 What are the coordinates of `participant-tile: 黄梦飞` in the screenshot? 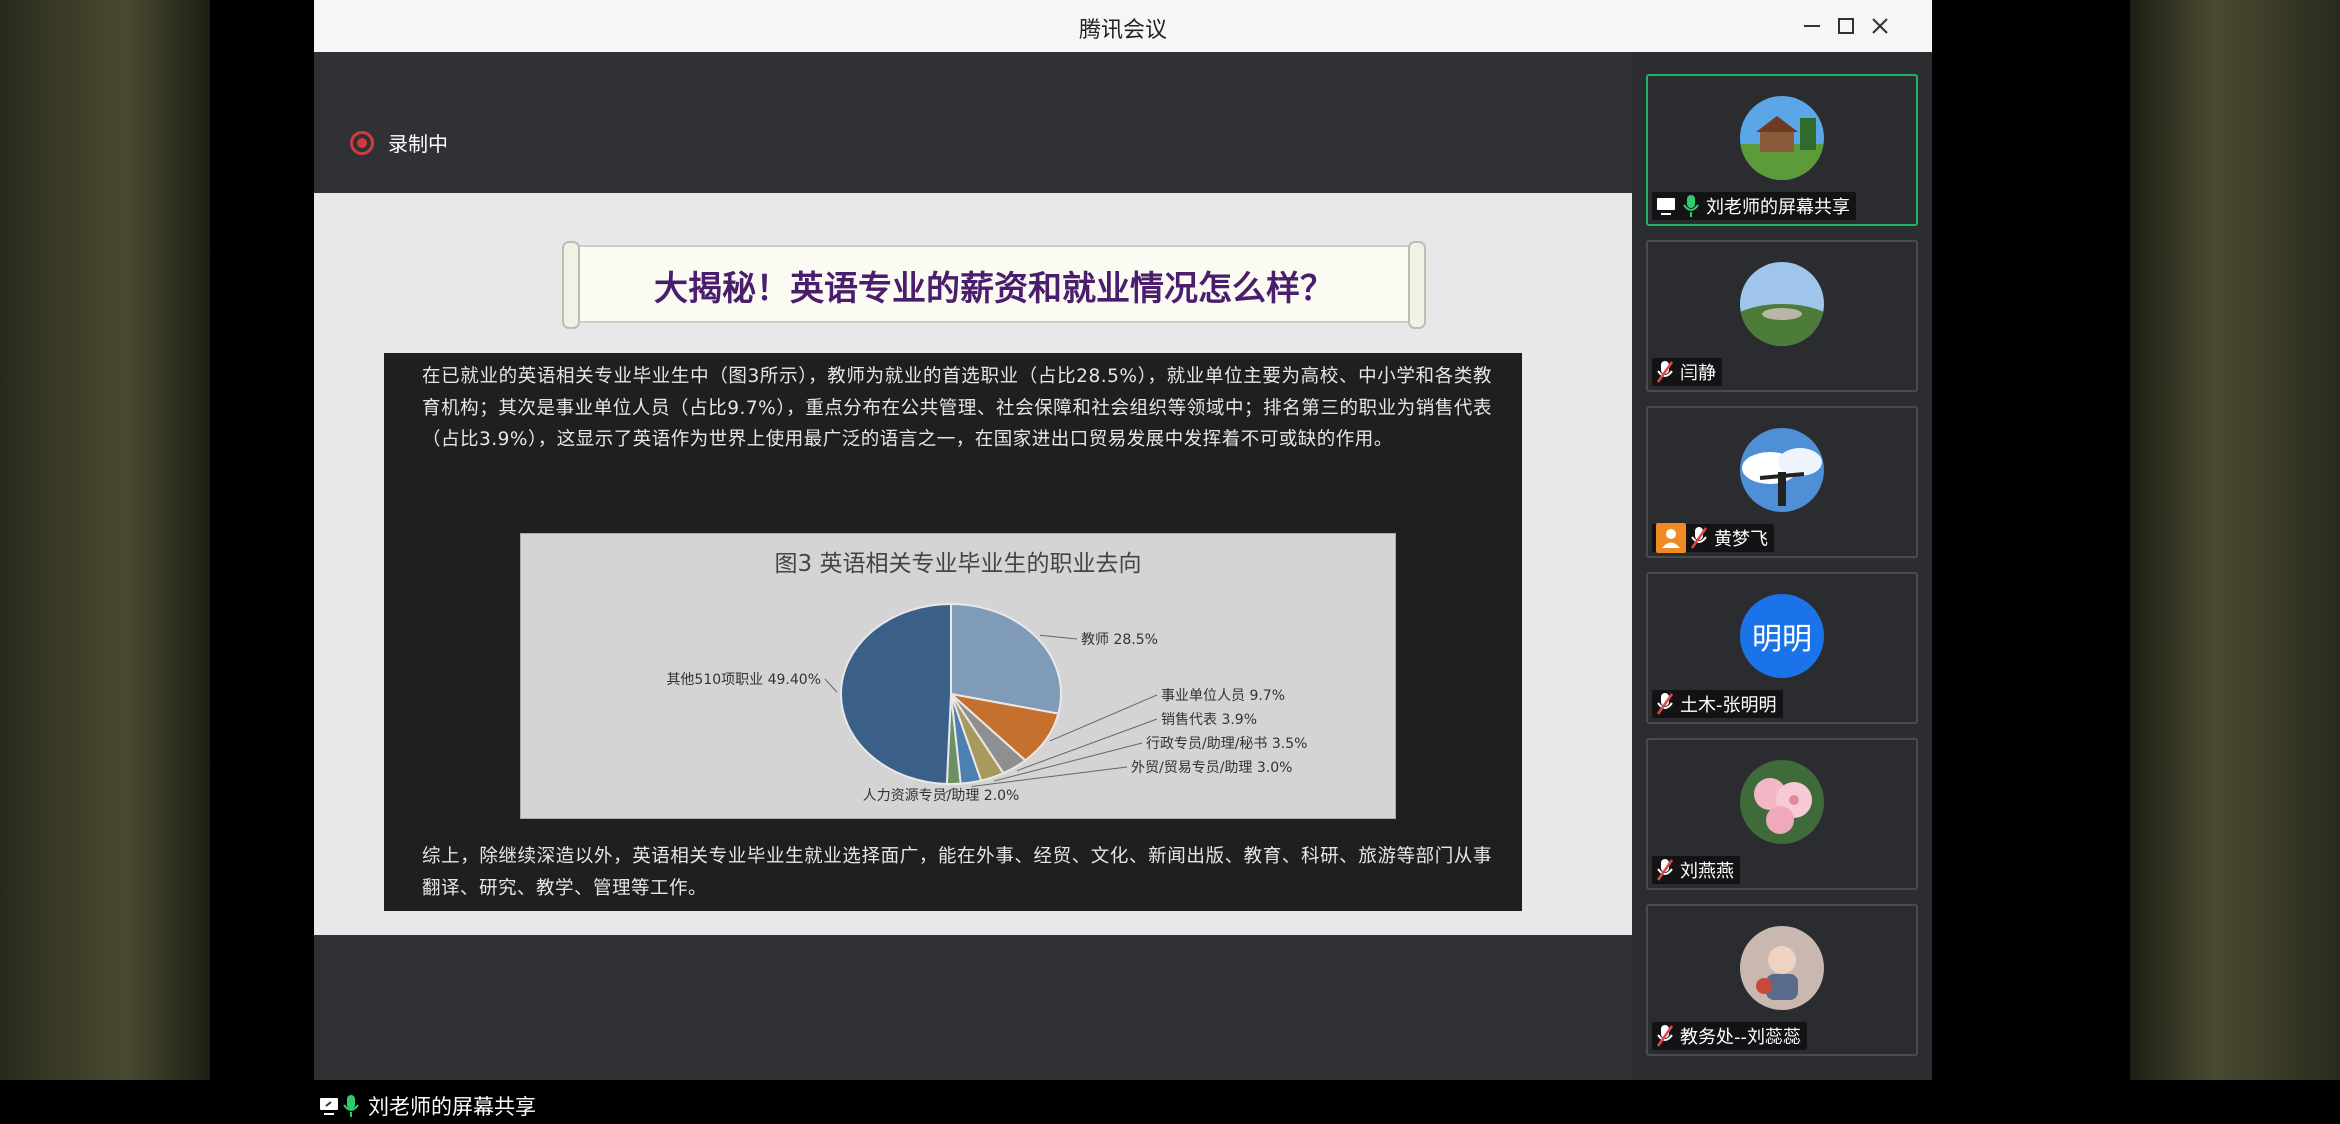 It's located at (1782, 482).